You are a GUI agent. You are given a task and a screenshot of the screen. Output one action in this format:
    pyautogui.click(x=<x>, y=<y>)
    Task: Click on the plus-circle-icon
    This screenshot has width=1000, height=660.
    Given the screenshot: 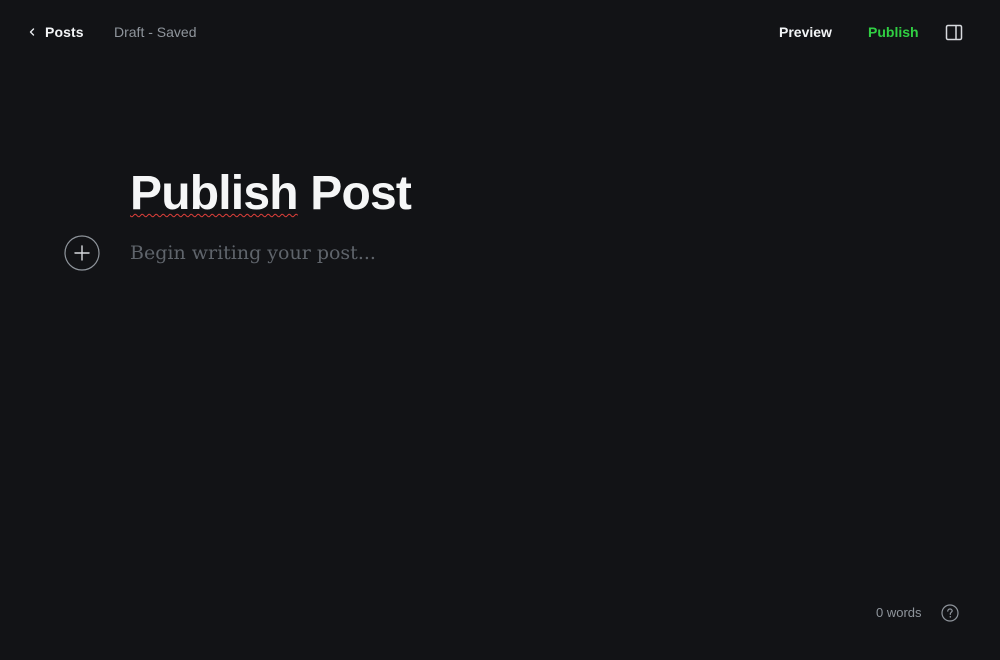 What is the action you would take?
    pyautogui.click(x=82, y=253)
    